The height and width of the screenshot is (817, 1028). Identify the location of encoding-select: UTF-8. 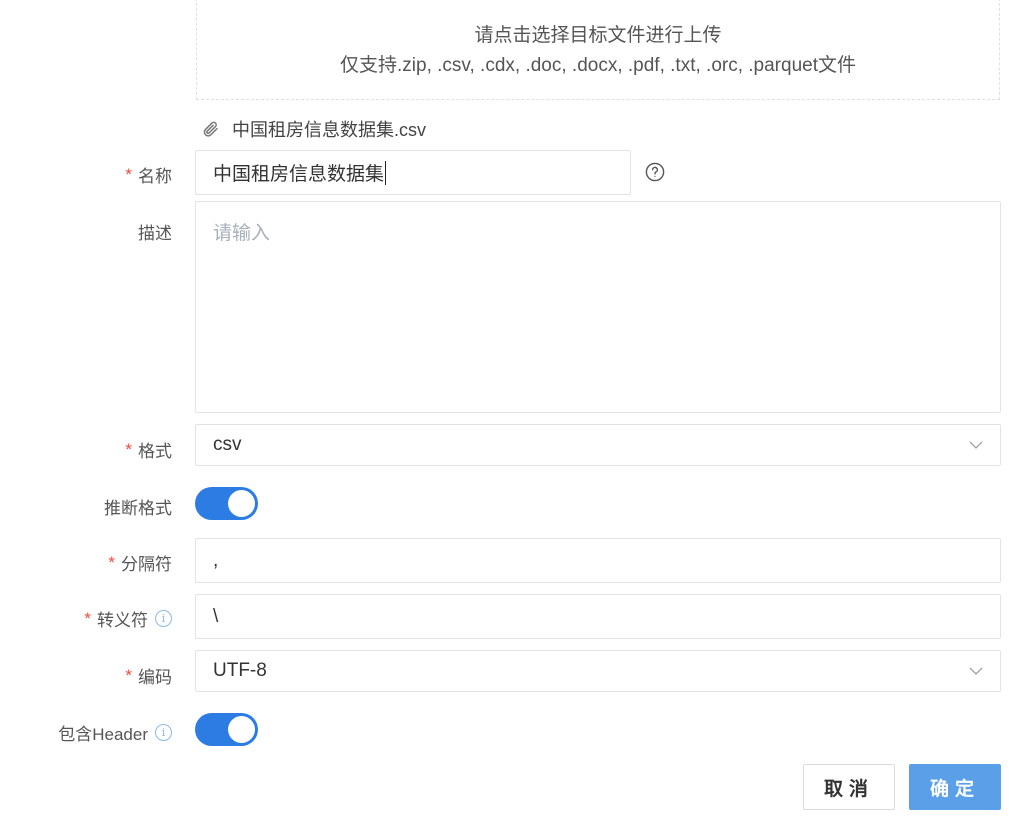
(598, 671).